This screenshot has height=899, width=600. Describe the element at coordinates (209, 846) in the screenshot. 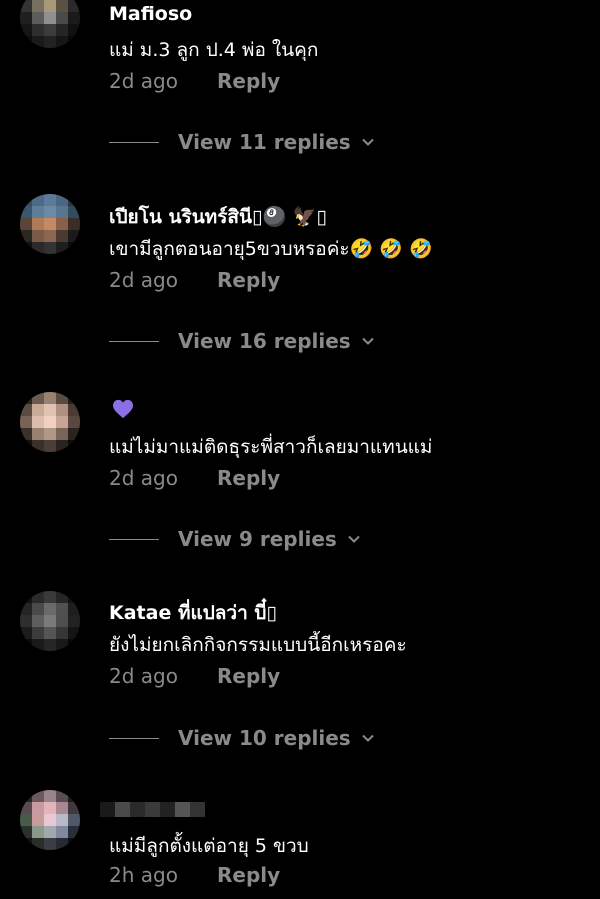

I see `comment-text: แม่มีลูกตั้งแต่อายุ 5 ขวบ` at that location.